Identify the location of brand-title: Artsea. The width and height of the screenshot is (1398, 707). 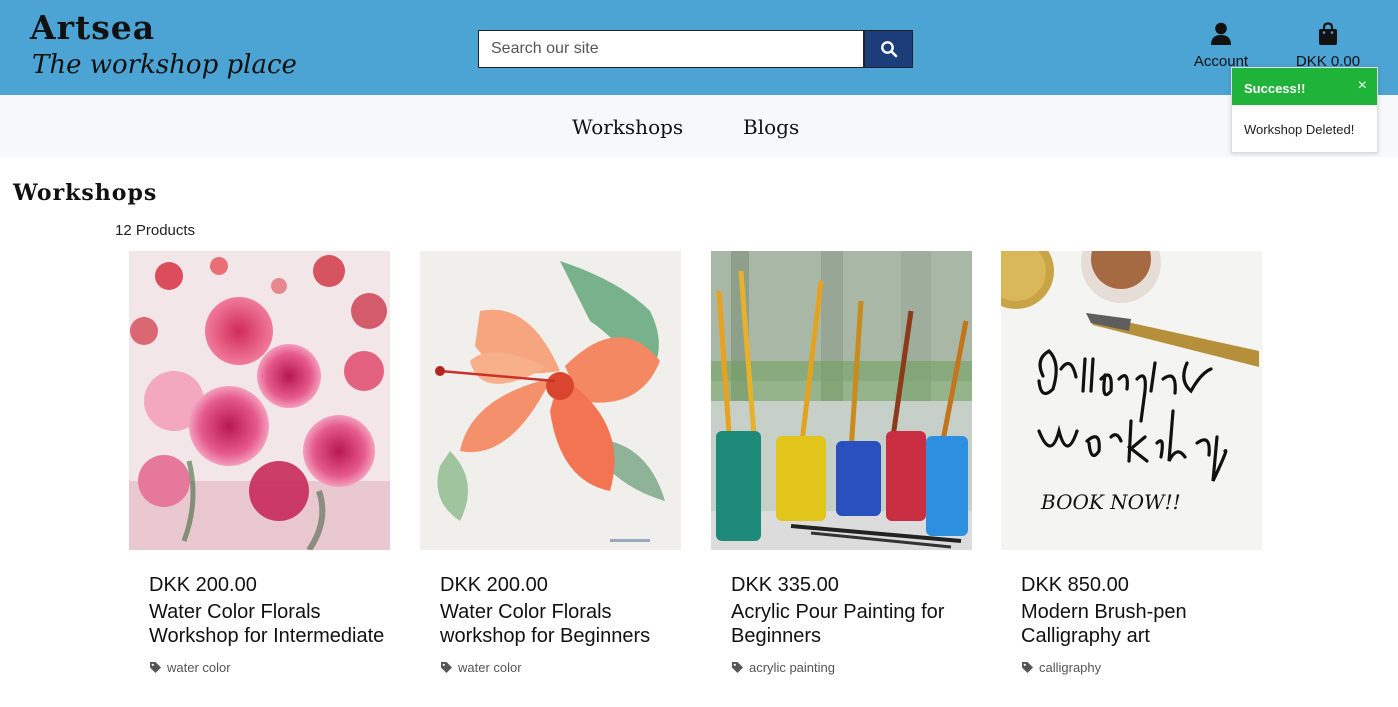
(92, 27).